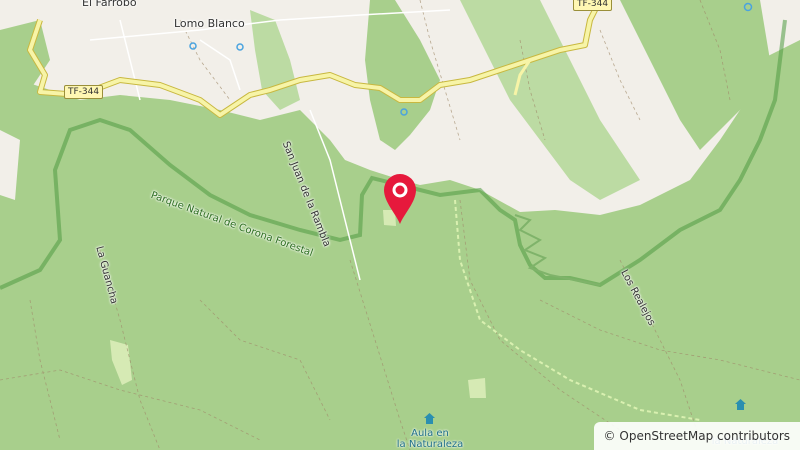 This screenshot has width=800, height=450. What do you see at coordinates (209, 23) in the screenshot?
I see `place-label: Lomo Blanco` at bounding box center [209, 23].